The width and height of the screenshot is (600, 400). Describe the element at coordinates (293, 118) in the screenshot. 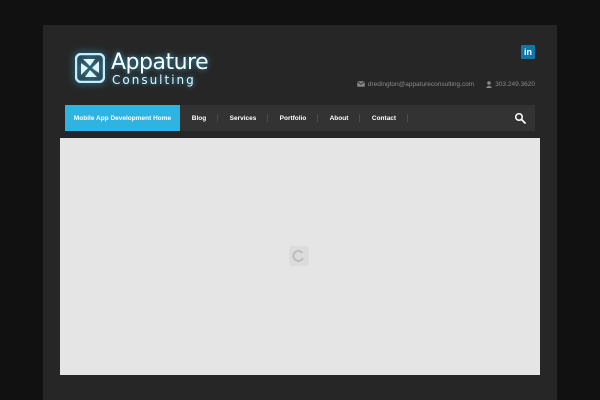

I see `nav-item-portfolio: Portfolio` at that location.